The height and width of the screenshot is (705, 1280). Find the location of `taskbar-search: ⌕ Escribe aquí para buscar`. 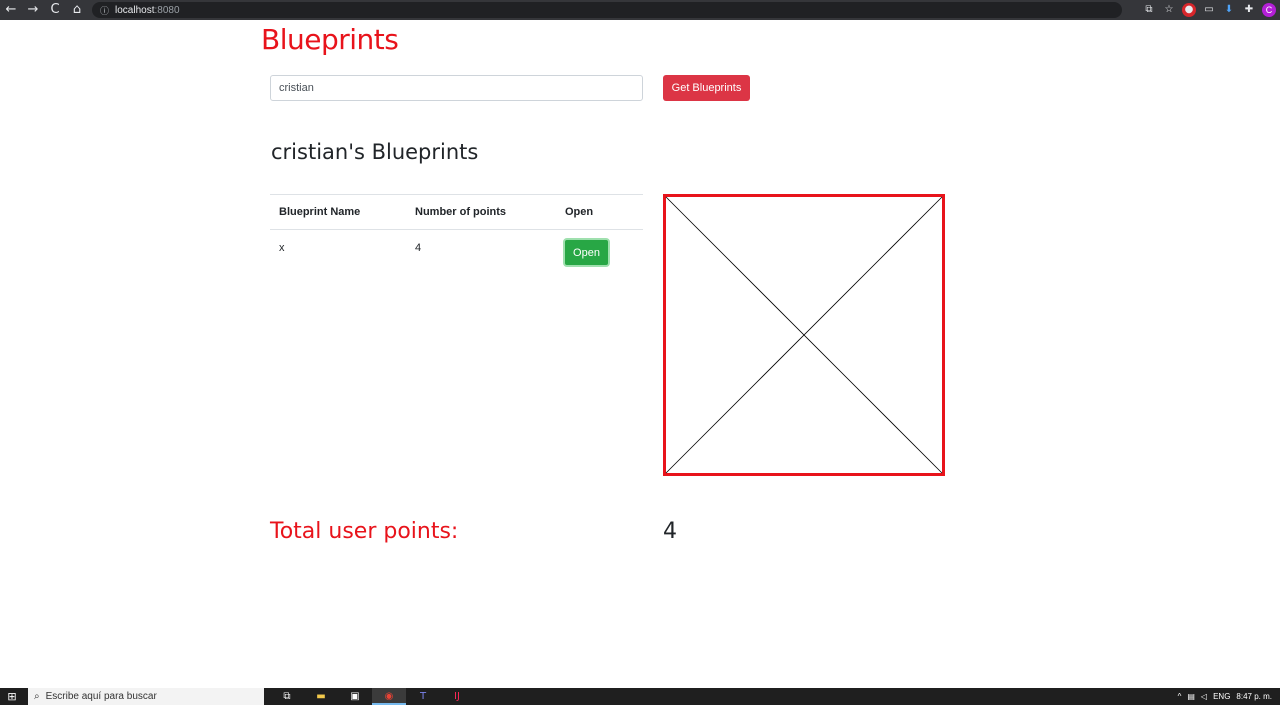

taskbar-search: ⌕ Escribe aquí para buscar is located at coordinates (146, 696).